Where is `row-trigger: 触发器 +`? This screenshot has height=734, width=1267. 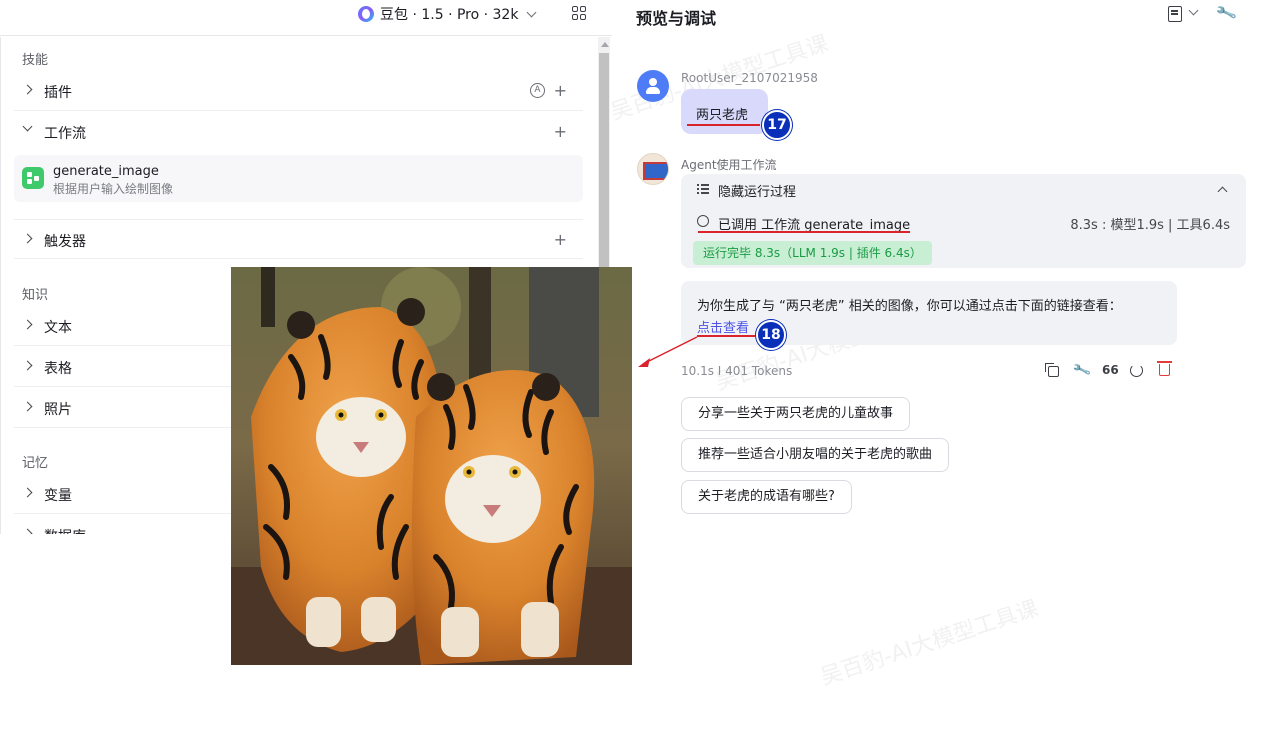 row-trigger: 触发器 + is located at coordinates (298, 239).